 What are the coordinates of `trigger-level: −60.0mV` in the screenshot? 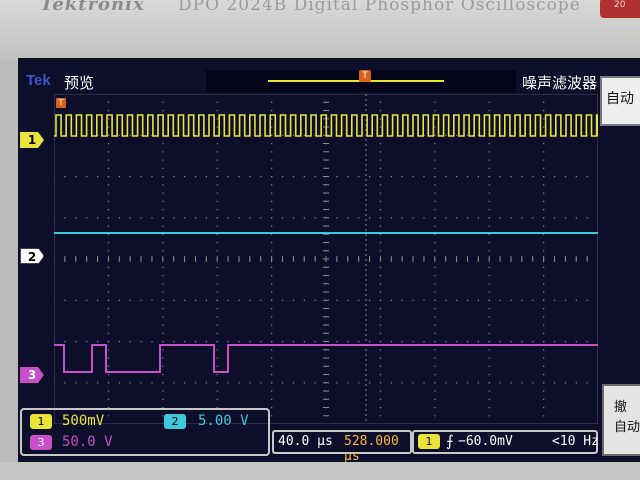 It's located at (485, 441).